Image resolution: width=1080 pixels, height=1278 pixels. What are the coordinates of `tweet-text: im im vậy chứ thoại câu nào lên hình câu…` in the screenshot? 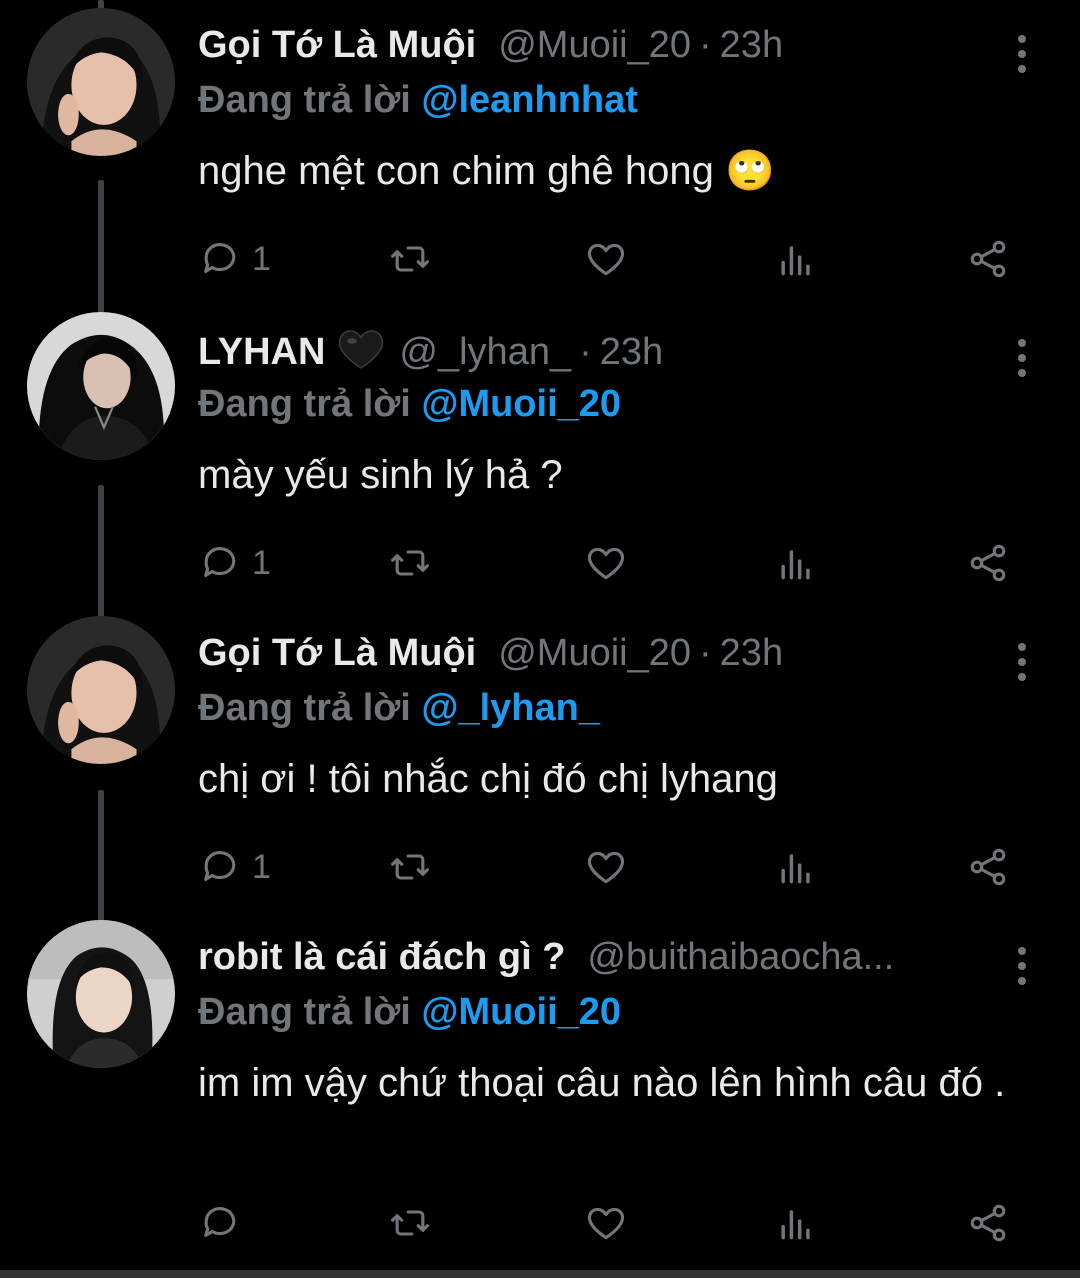 It's located at (602, 1083).